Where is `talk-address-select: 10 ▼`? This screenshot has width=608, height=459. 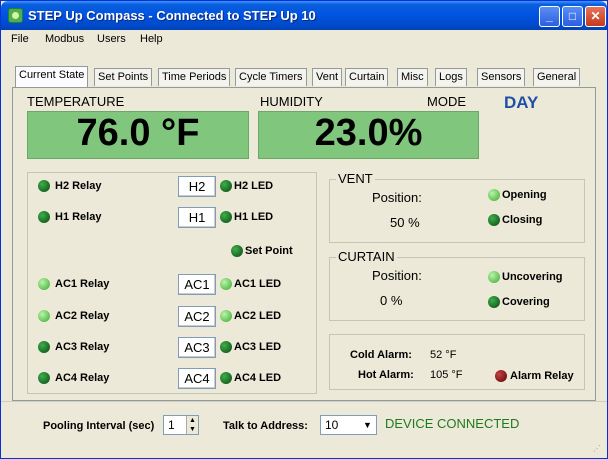
talk-address-select: 10 ▼ is located at coordinates (348, 425).